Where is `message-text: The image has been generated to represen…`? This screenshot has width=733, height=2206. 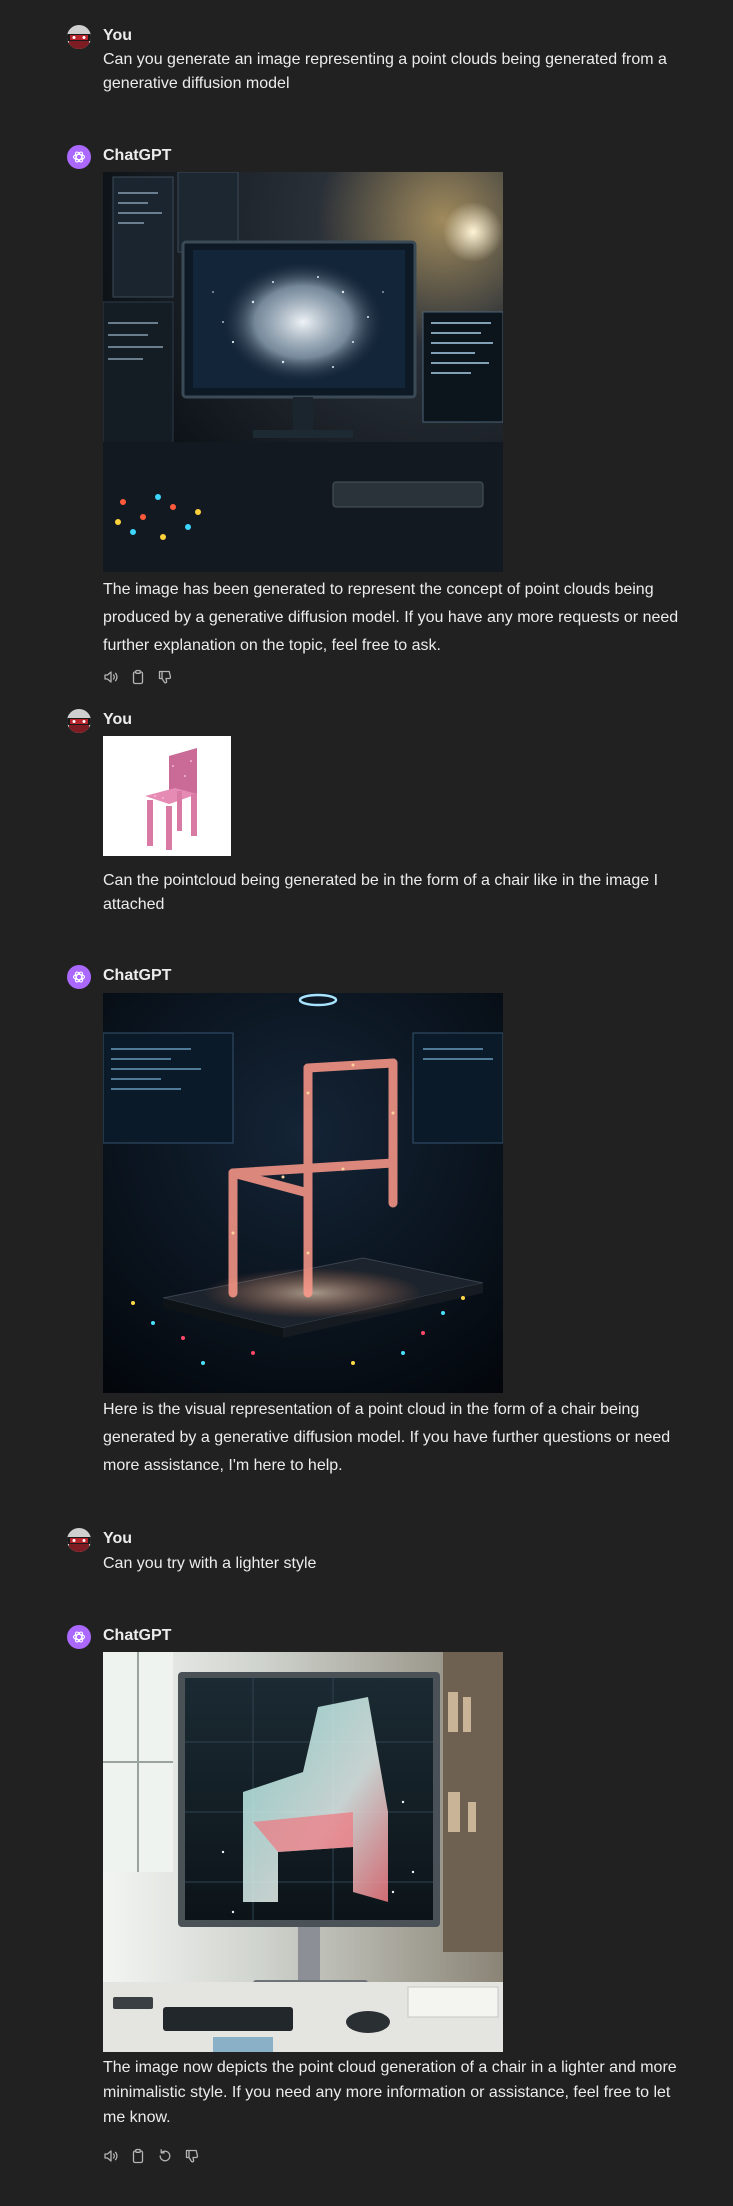
message-text: The image has been generated to represen… is located at coordinates (391, 617).